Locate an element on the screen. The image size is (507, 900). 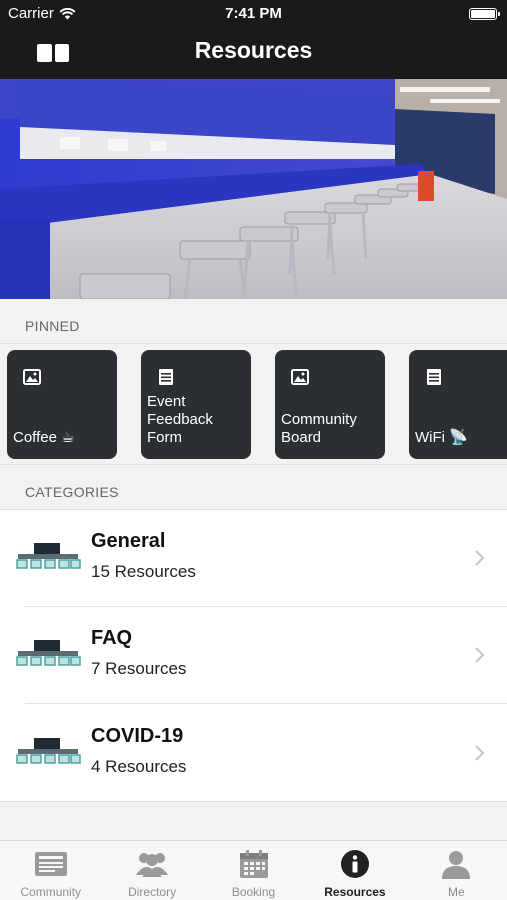
tab-label: Booking is located at coordinates (253, 892).